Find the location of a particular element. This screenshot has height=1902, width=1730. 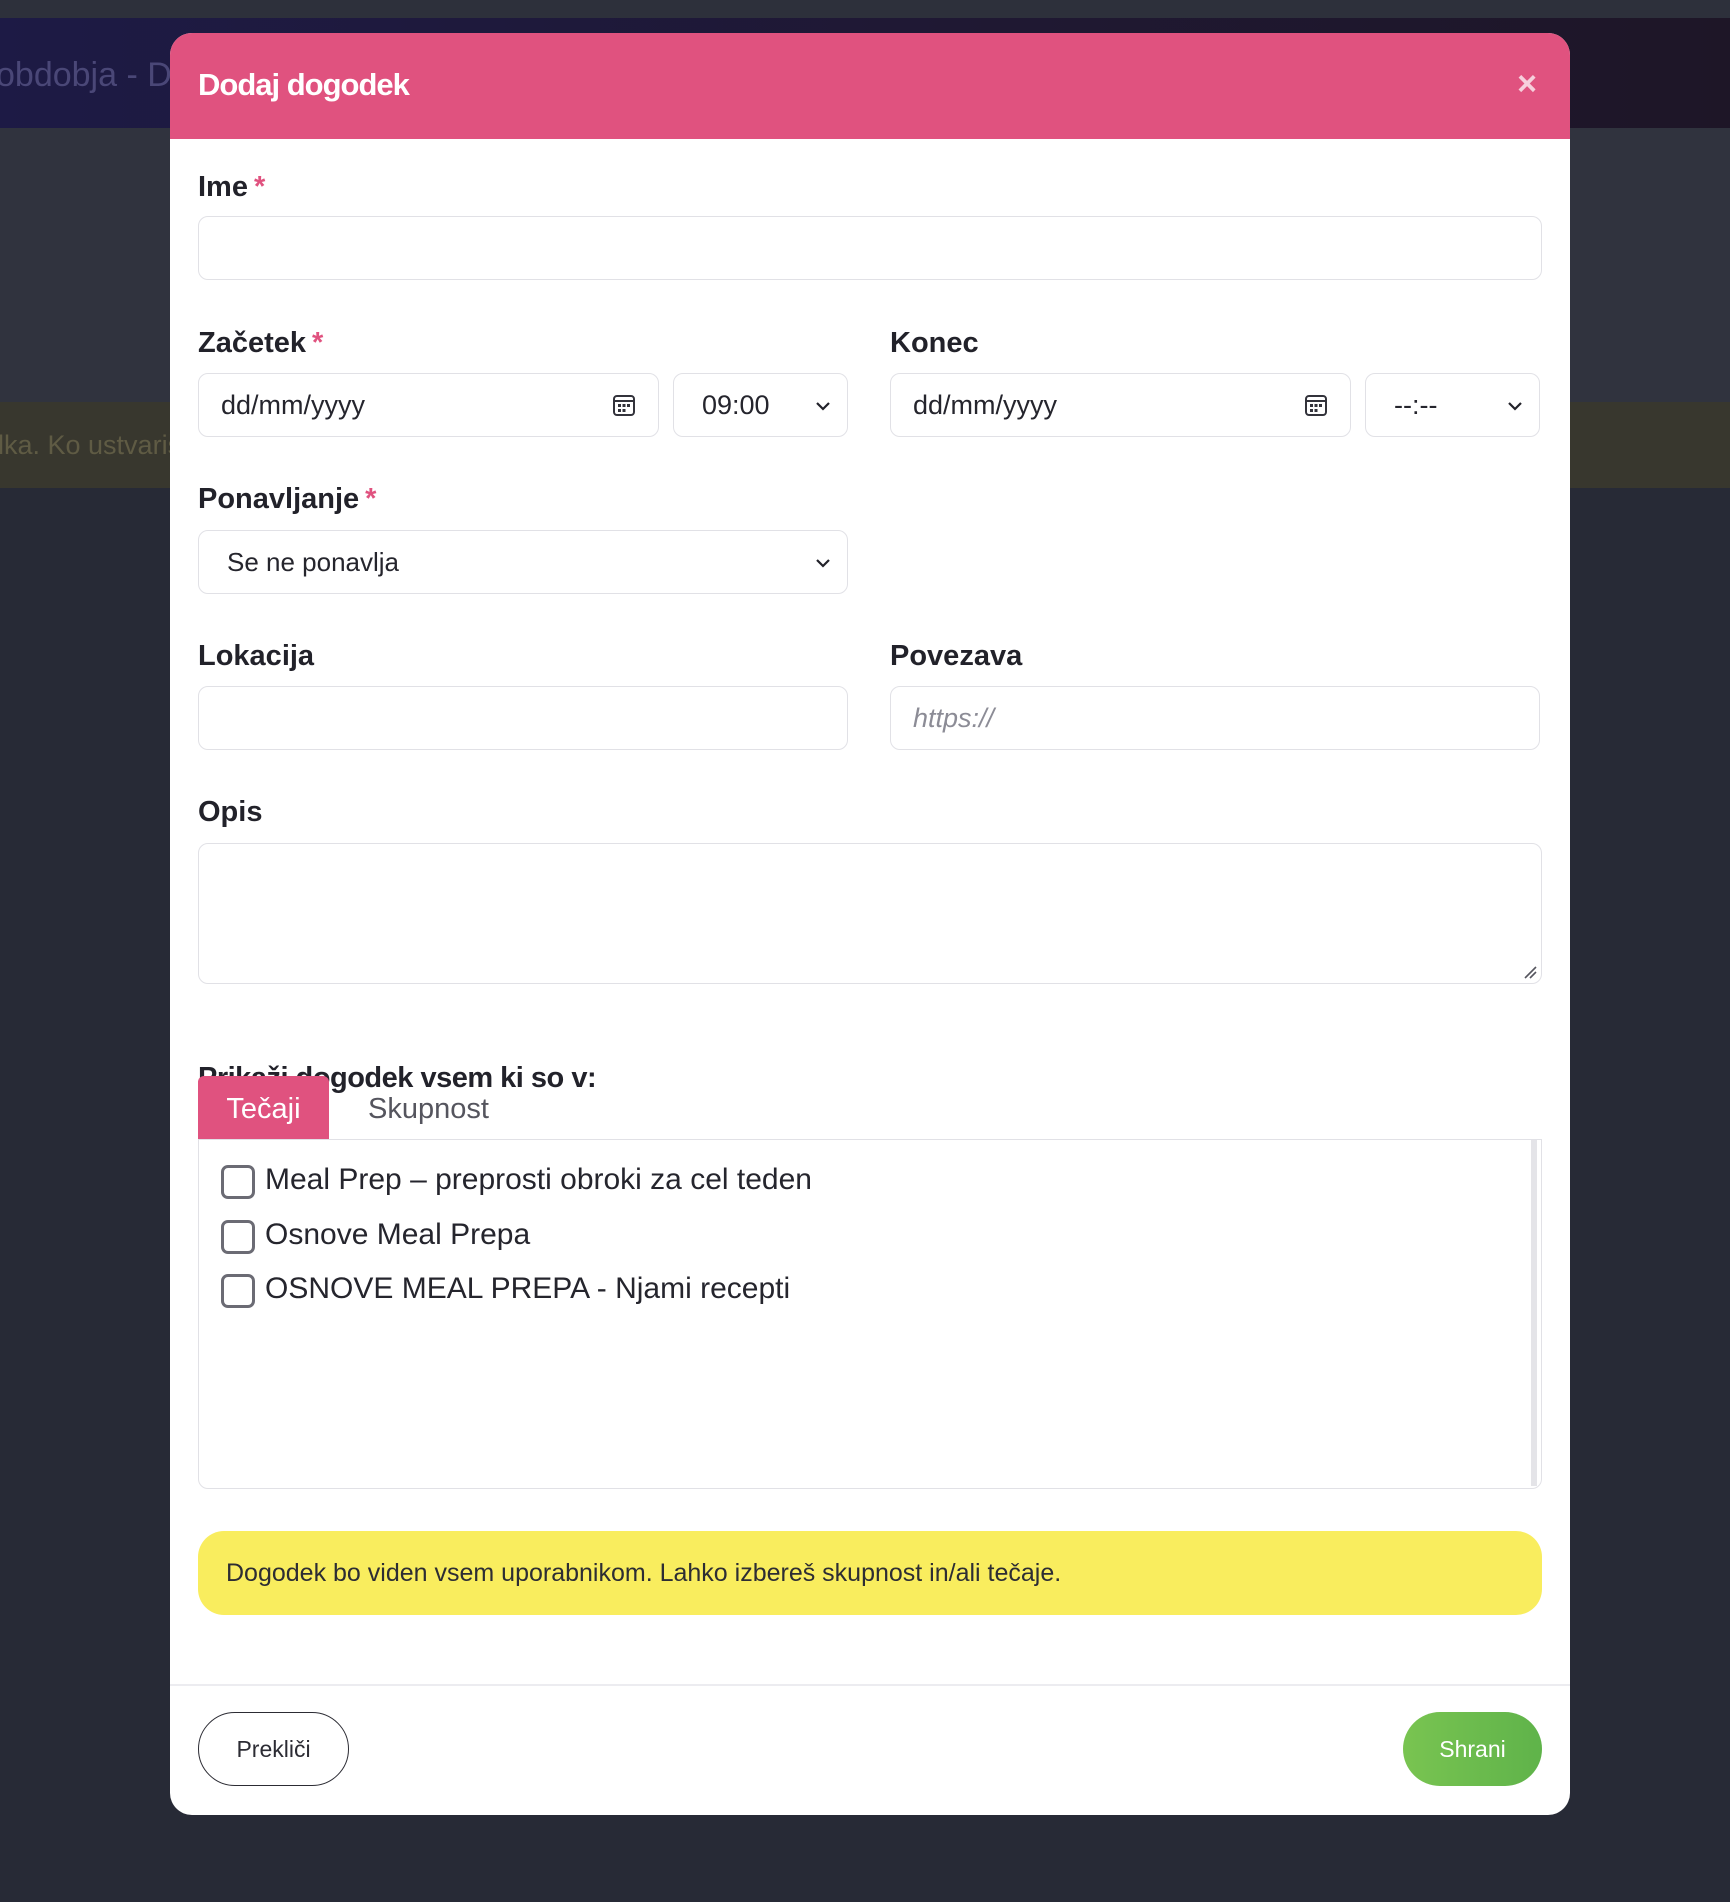

end-label-text: Konec is located at coordinates (934, 343).